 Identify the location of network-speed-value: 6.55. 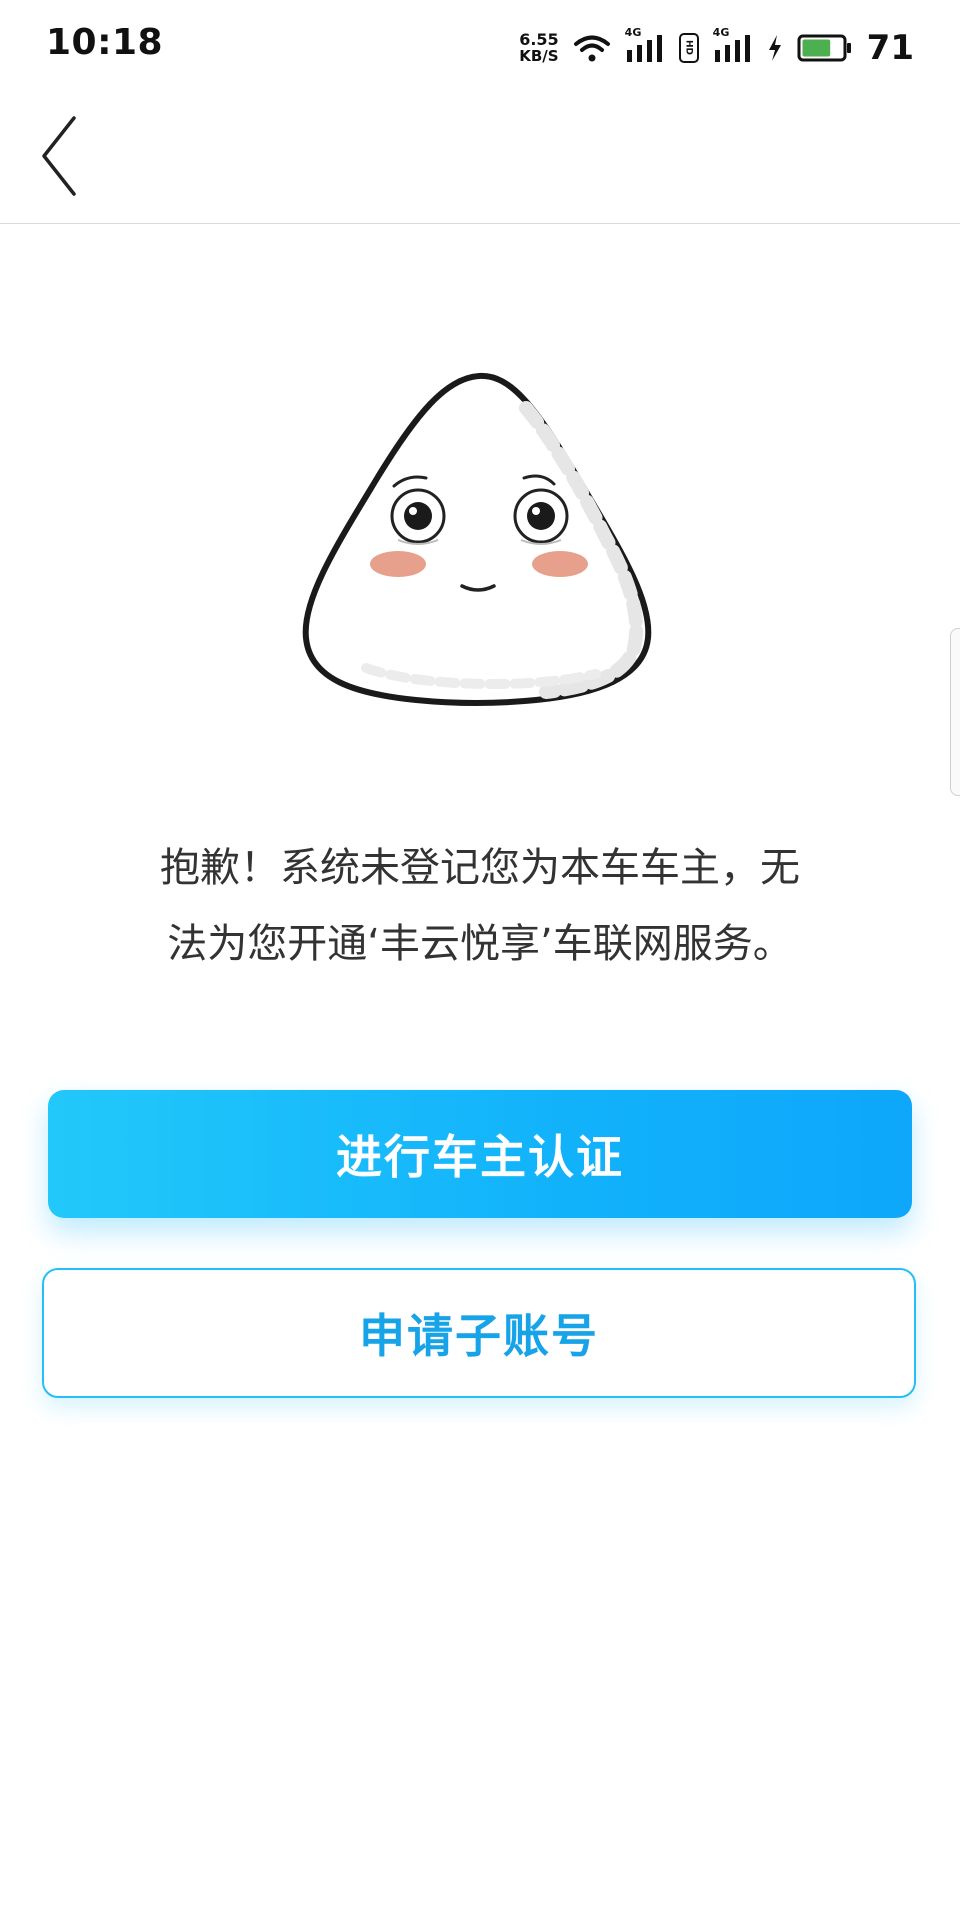
(539, 39).